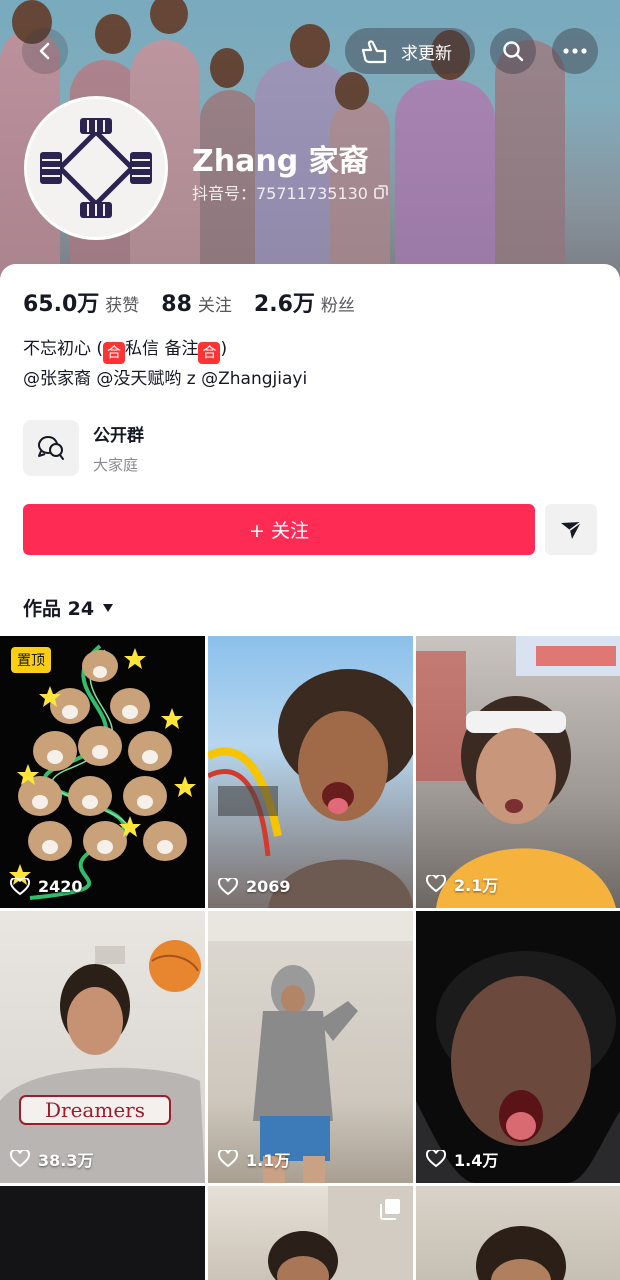 This screenshot has width=620, height=1280. Describe the element at coordinates (31, 660) in the screenshot. I see `pinned-badge: 置顶` at that location.